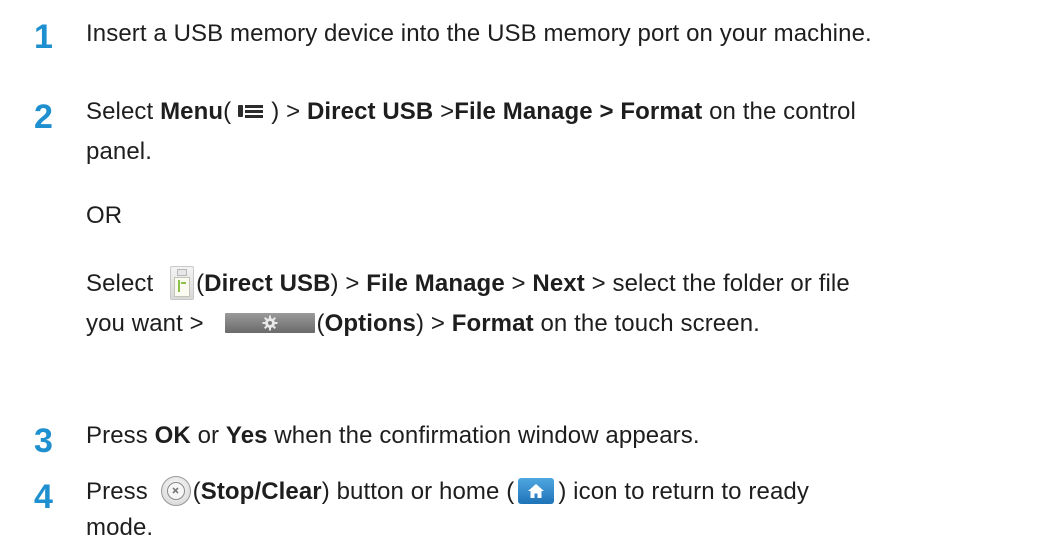 The height and width of the screenshot is (558, 1042). What do you see at coordinates (492, 323) in the screenshot?
I see `format-label: Format` at bounding box center [492, 323].